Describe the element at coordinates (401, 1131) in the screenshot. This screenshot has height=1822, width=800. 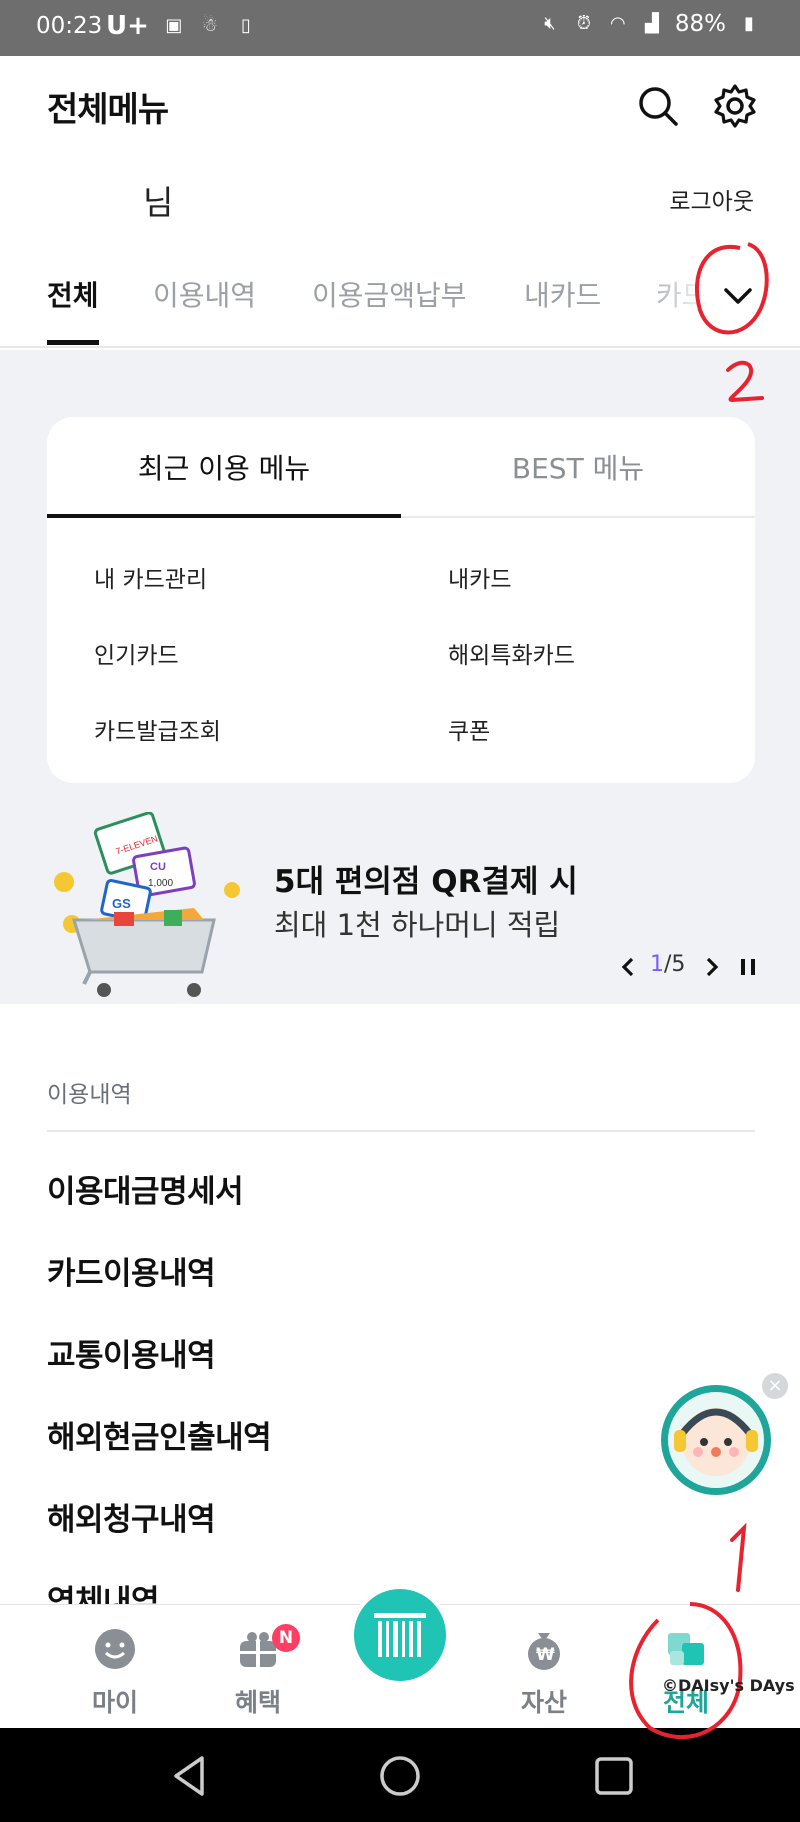
I see `divider` at that location.